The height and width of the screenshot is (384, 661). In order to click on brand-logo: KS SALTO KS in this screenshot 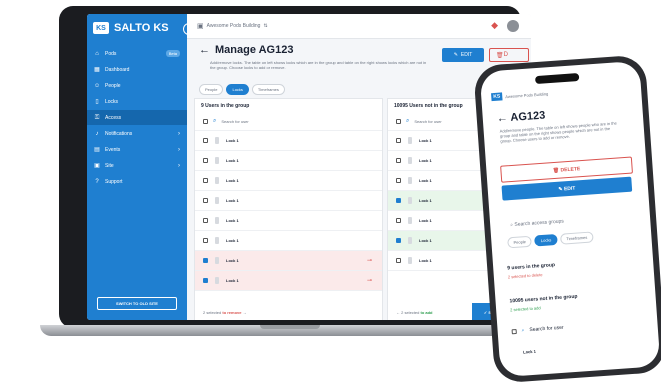, I will do `click(137, 28)`.